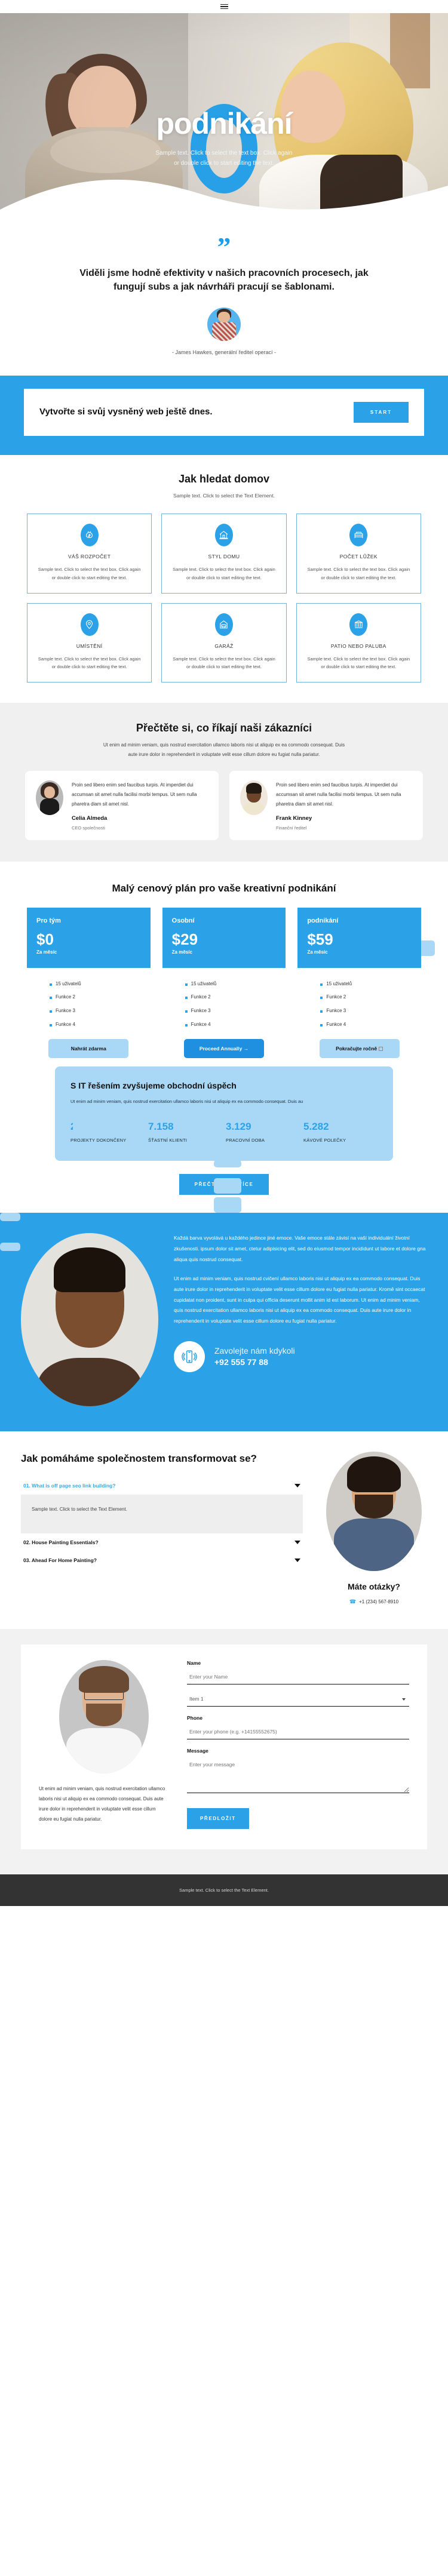 The height and width of the screenshot is (2576, 448). I want to click on plan-feature: Funkce 2, so click(101, 997).